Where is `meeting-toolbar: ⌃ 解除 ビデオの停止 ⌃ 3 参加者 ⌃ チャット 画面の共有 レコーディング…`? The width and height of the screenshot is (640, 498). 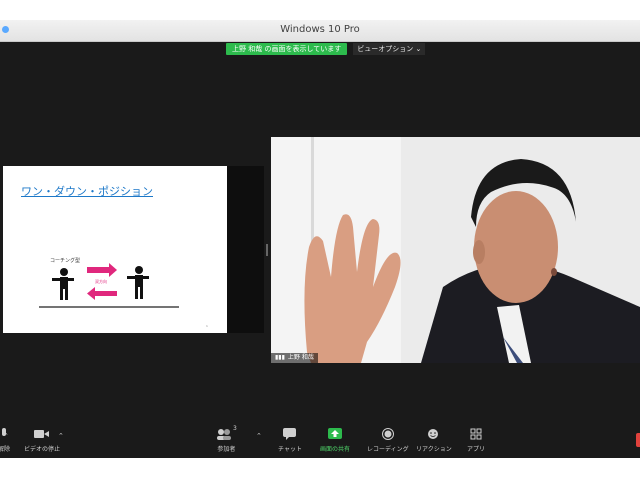
meeting-toolbar: ⌃ 解除 ビデオの停止 ⌃ 3 参加者 ⌃ チャット 画面の共有 レコーディング… is located at coordinates (320, 441).